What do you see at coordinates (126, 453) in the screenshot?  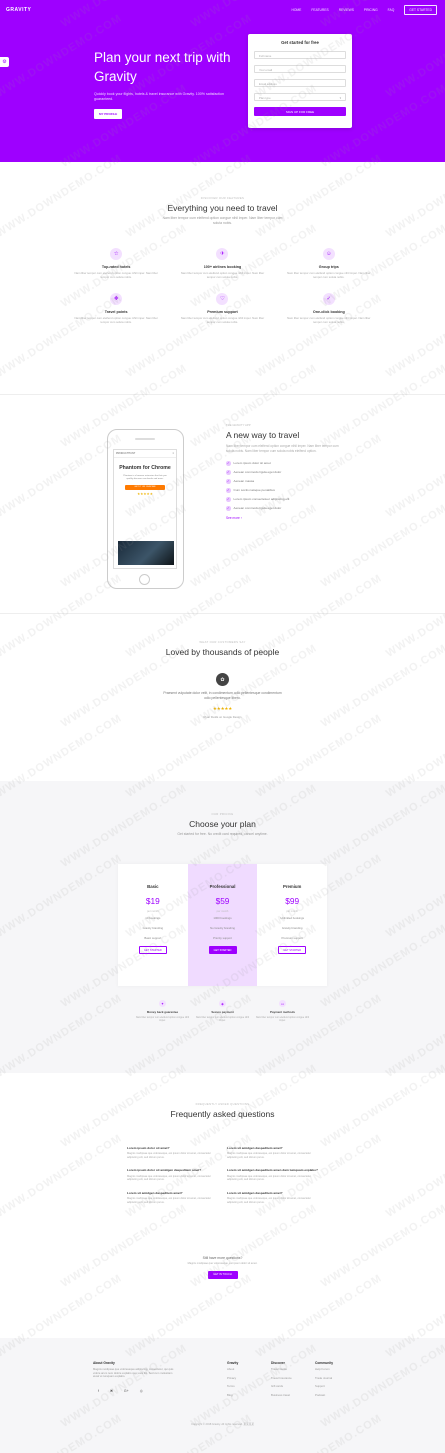 I see `phone-app-name: PRODUCTHUNT` at bounding box center [126, 453].